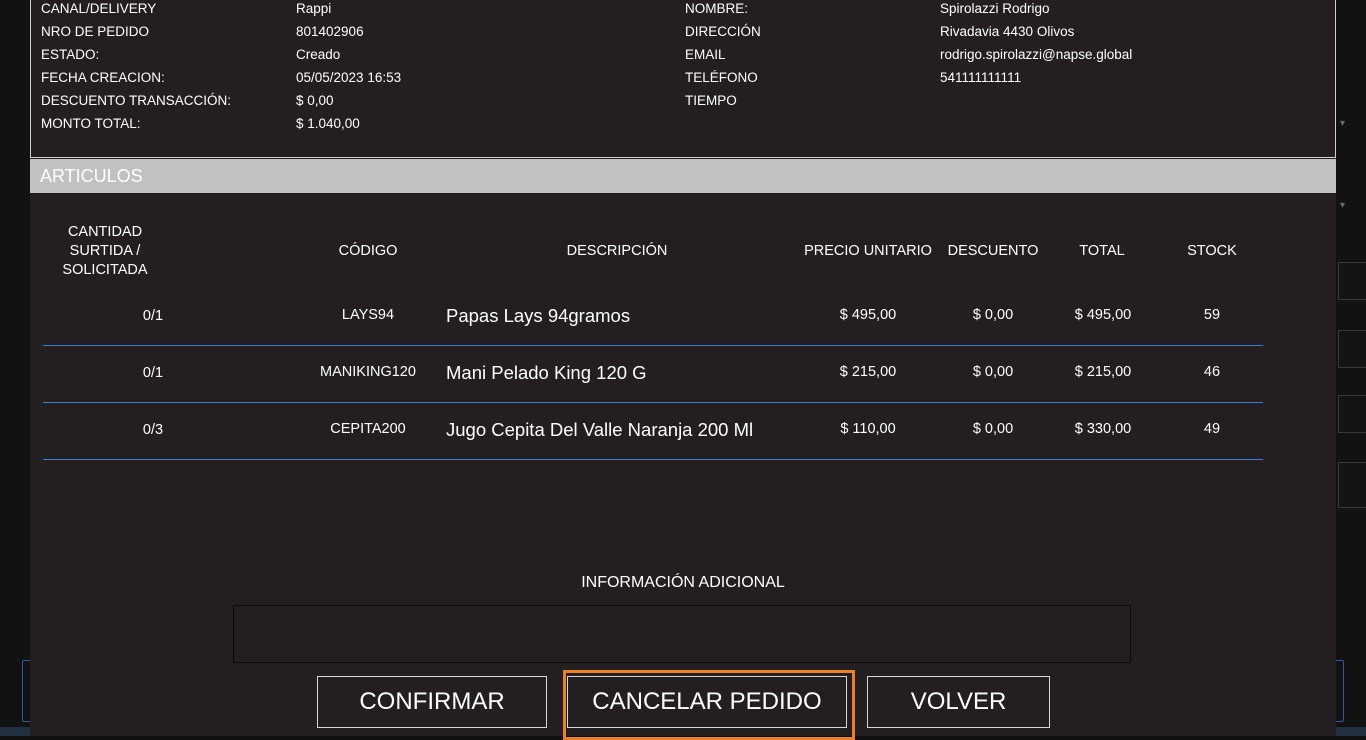 The image size is (1366, 740). What do you see at coordinates (368, 429) in the screenshot?
I see `row-code: CEPITA200` at bounding box center [368, 429].